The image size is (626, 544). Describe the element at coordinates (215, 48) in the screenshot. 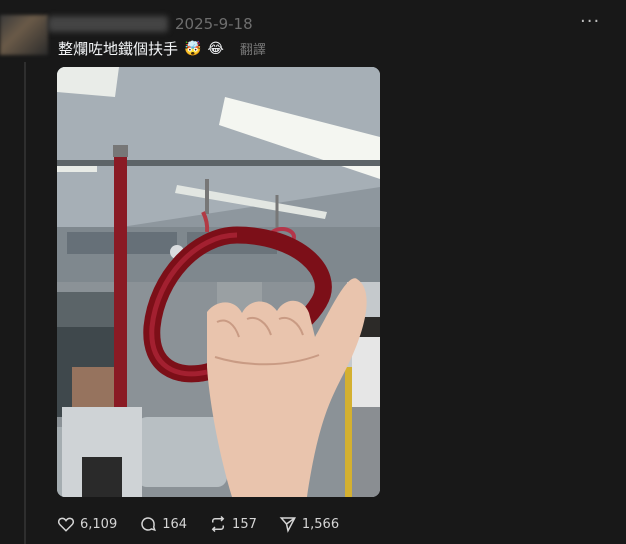

I see `laughing-emoji: 😂` at that location.